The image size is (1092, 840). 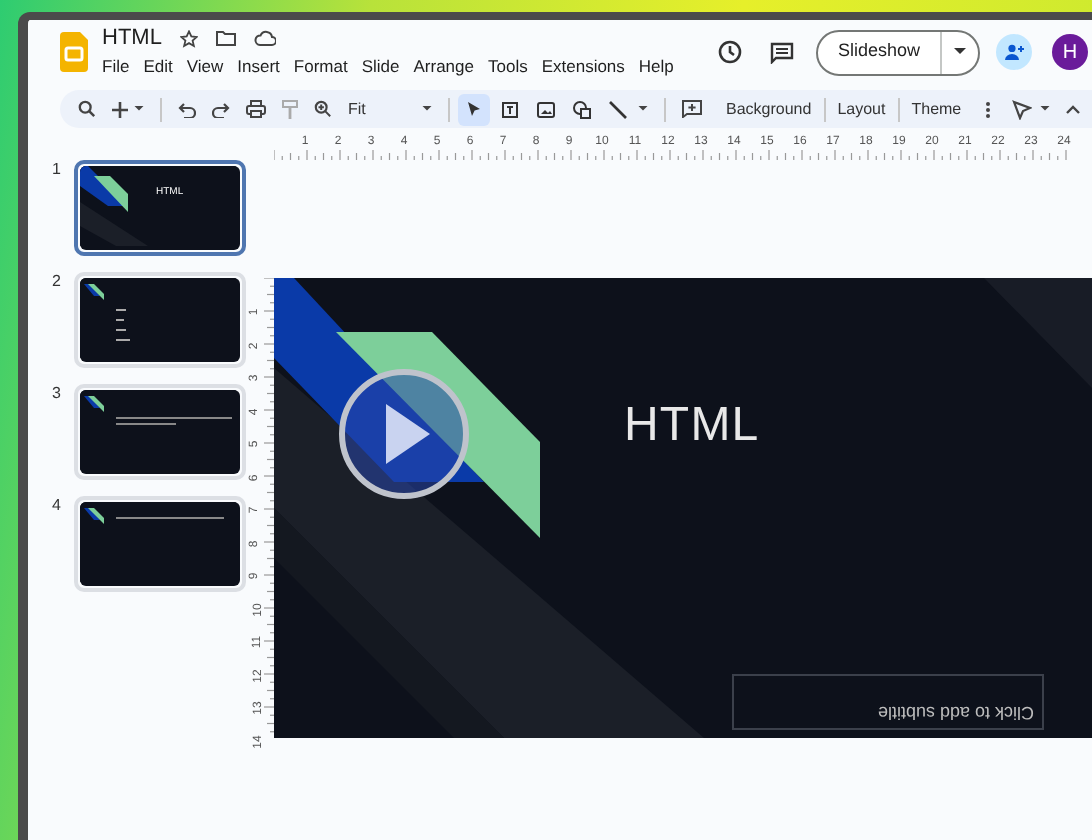 What do you see at coordinates (256, 109) in the screenshot?
I see `print-icon` at bounding box center [256, 109].